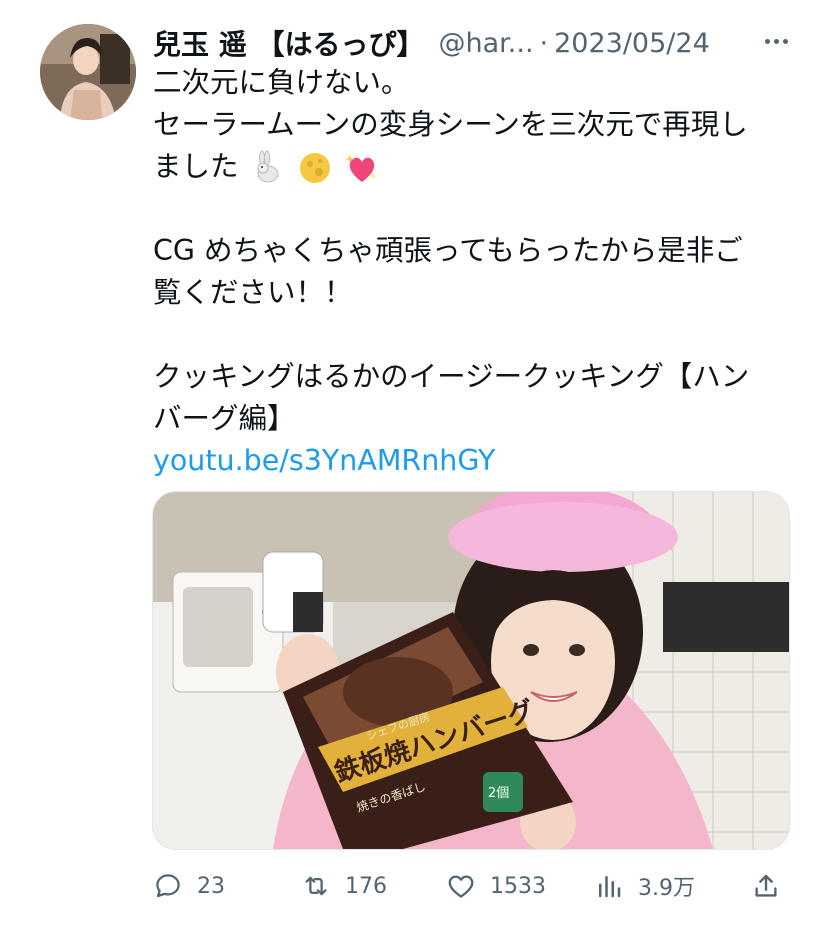 The image size is (828, 926). I want to click on like-count: 1533, so click(518, 886).